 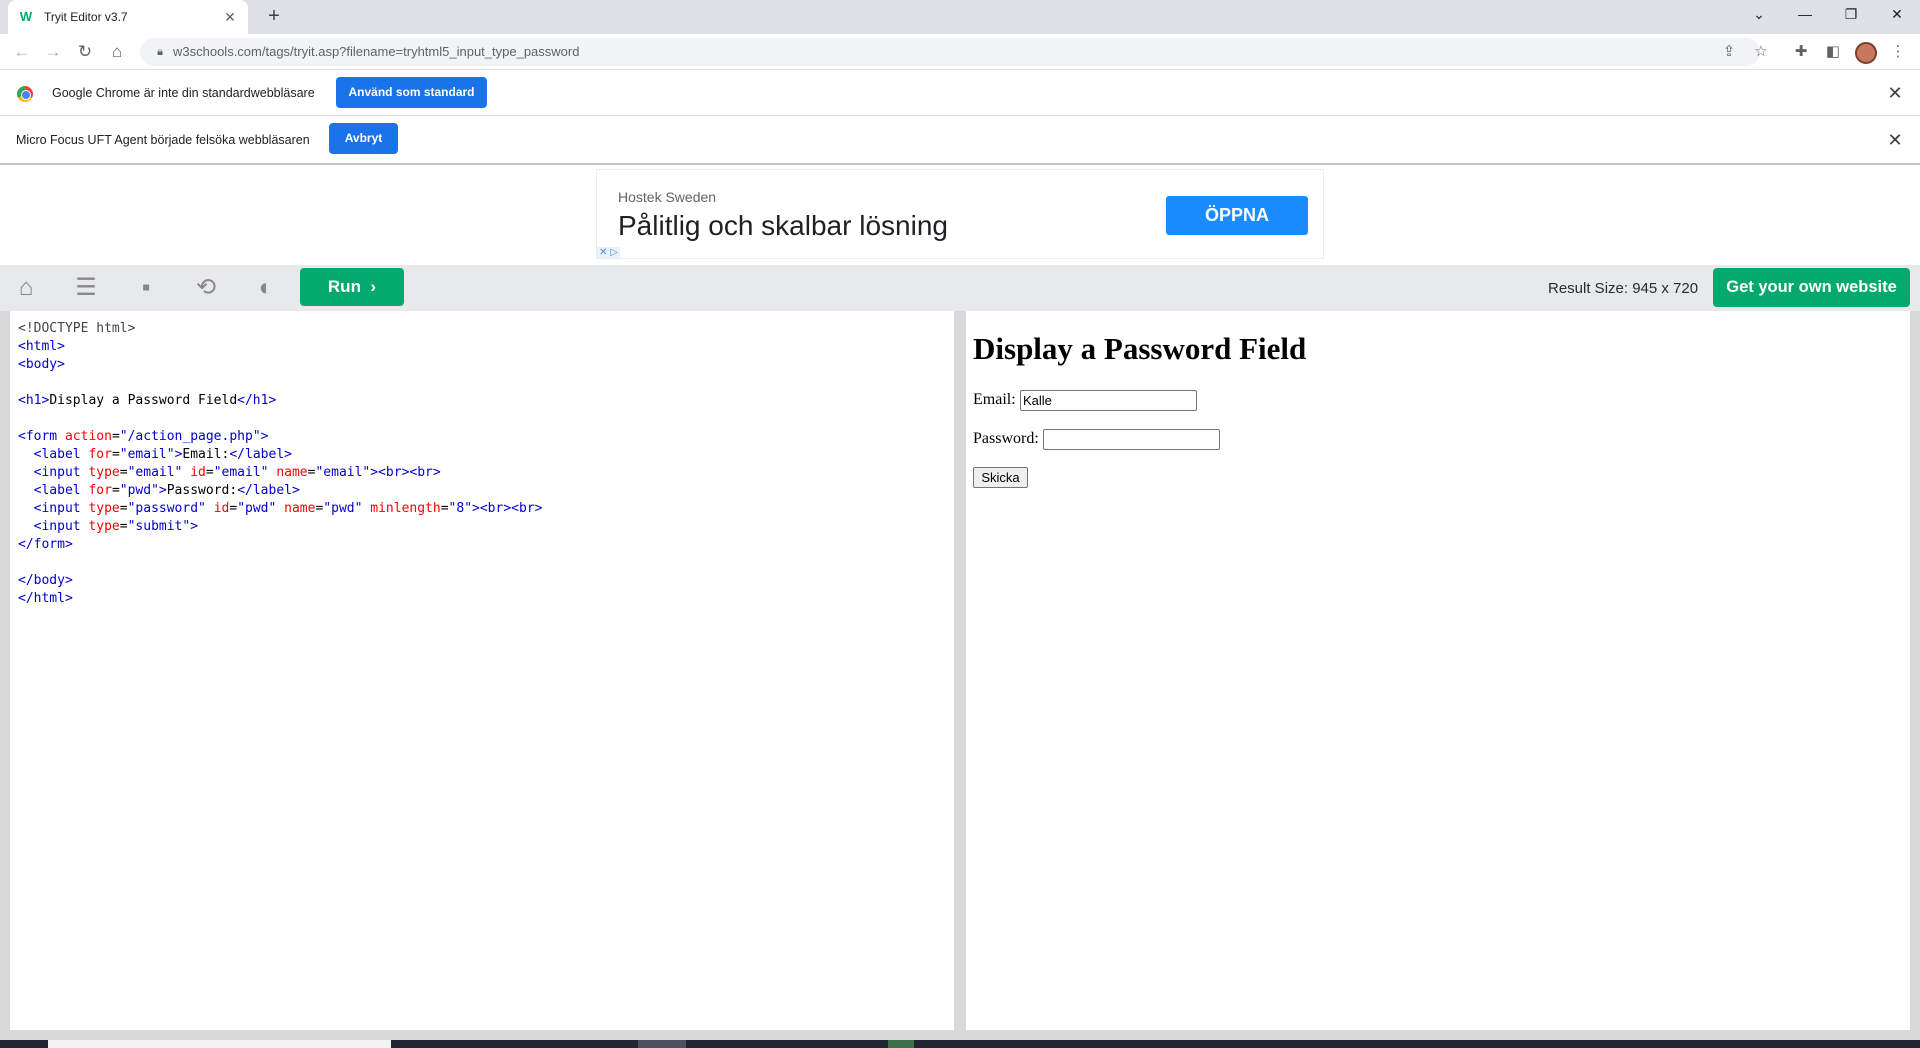 I want to click on code-line: <!DOCTYPE html>, so click(x=280, y=329).